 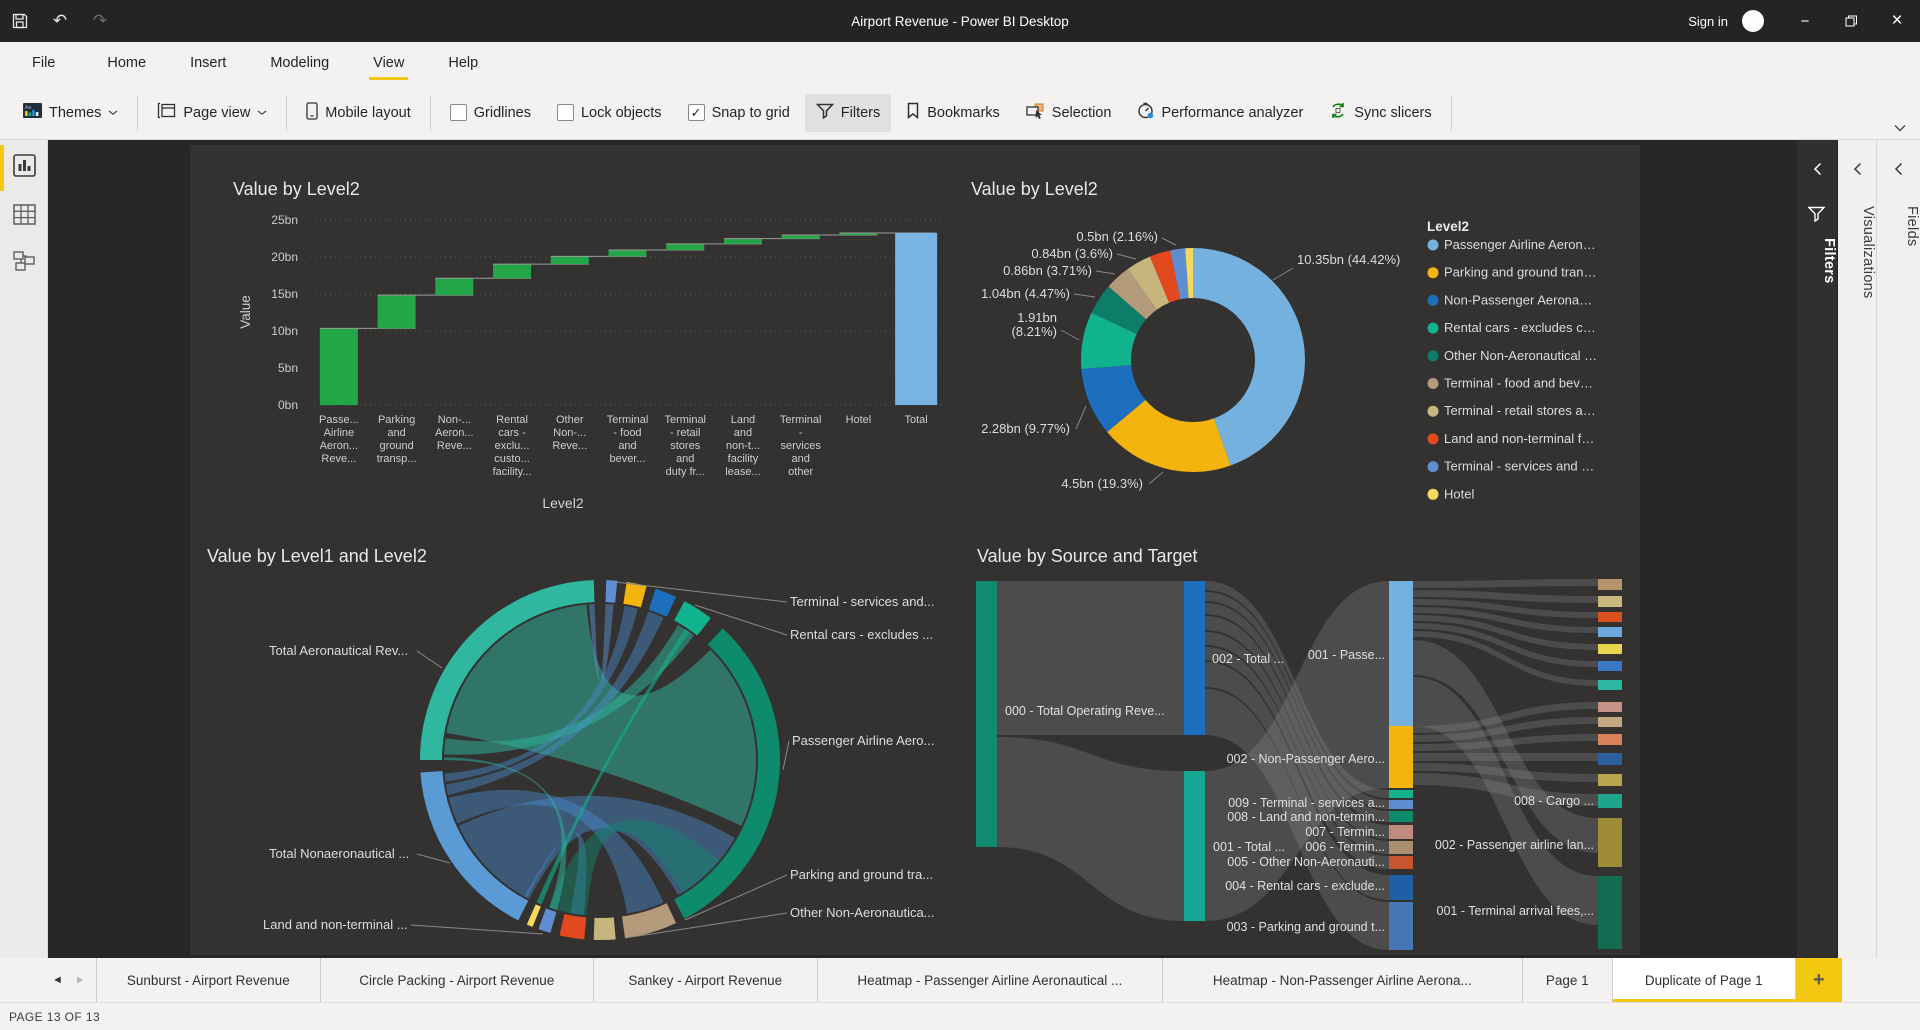 What do you see at coordinates (1857, 170) in the screenshot?
I see `expand-visualizations-icon` at bounding box center [1857, 170].